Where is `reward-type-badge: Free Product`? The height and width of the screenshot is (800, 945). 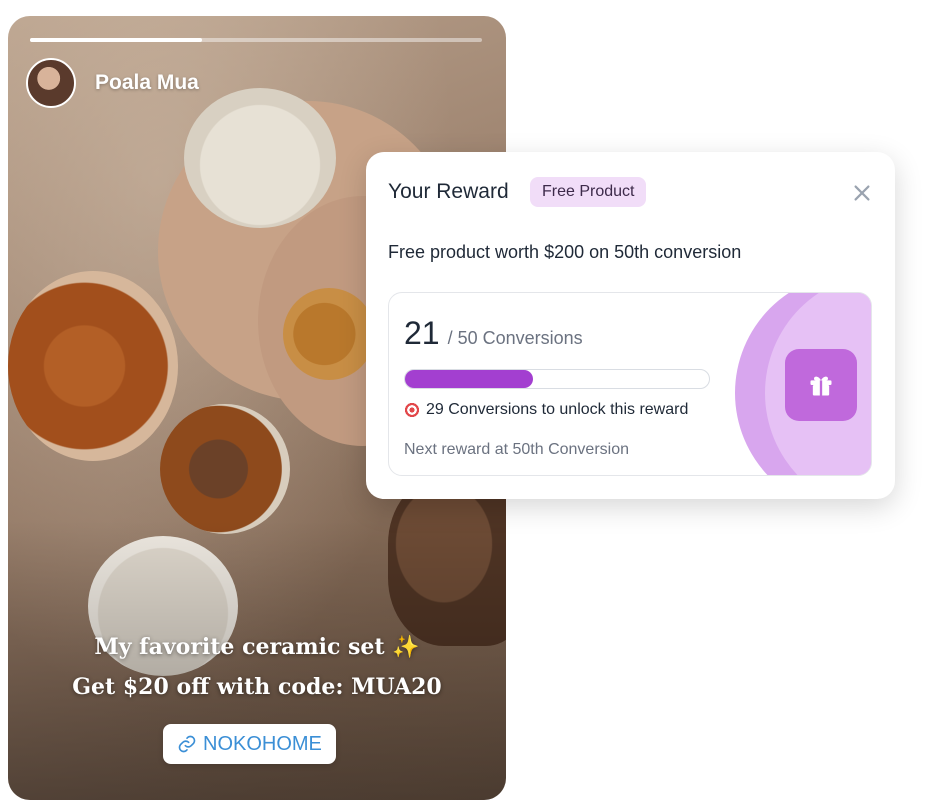 reward-type-badge: Free Product is located at coordinates (588, 192).